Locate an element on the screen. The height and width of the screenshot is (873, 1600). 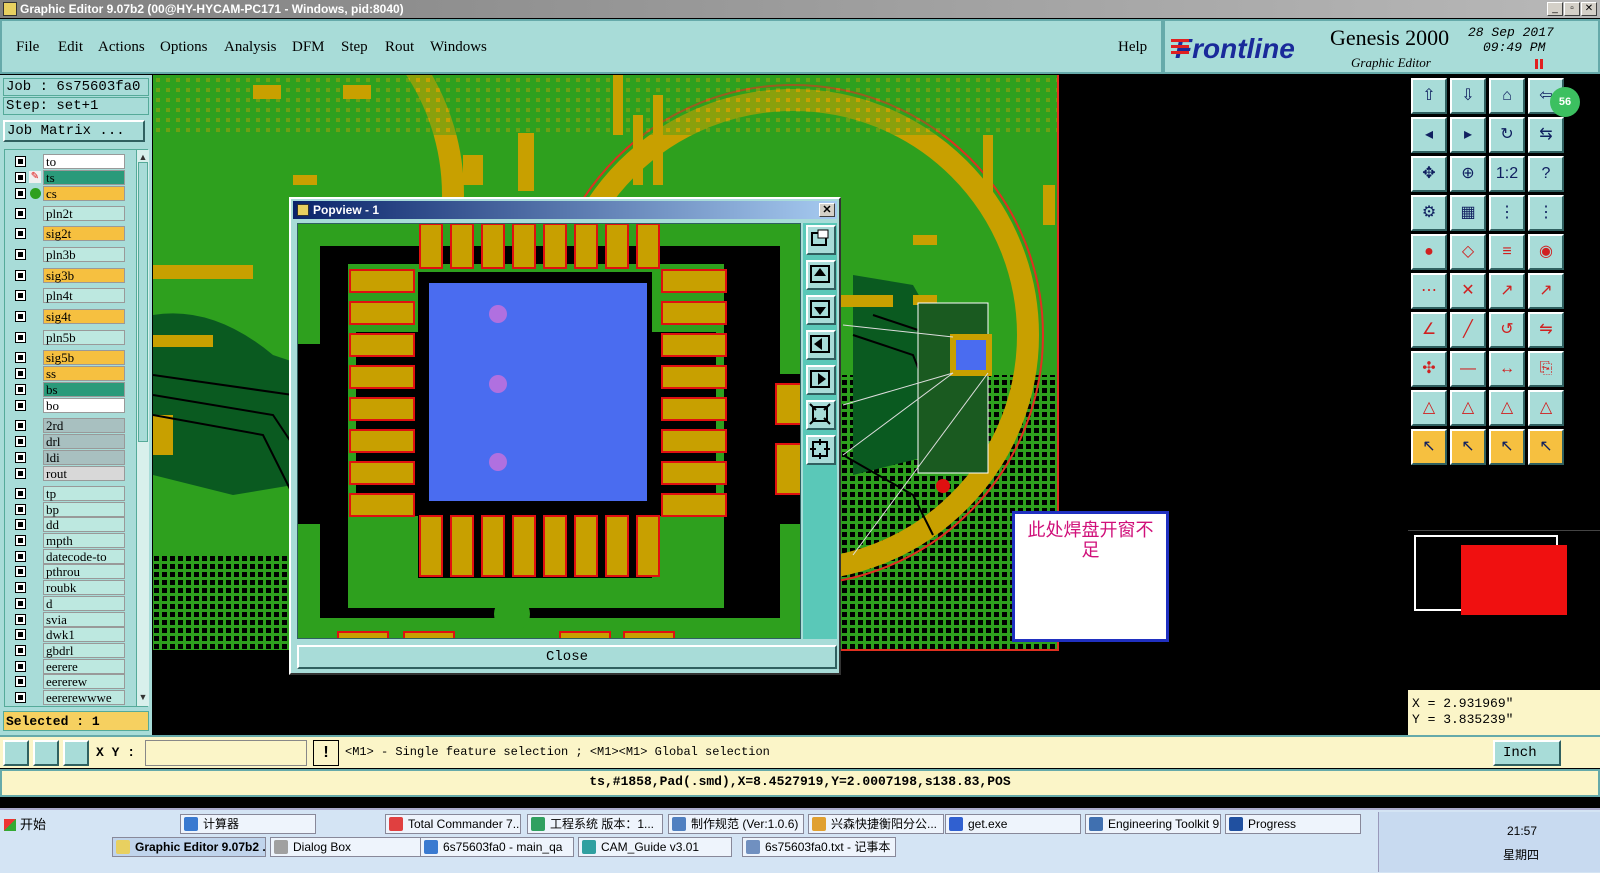
scroll-down-icon: ▼ is located at coordinates (143, 697).